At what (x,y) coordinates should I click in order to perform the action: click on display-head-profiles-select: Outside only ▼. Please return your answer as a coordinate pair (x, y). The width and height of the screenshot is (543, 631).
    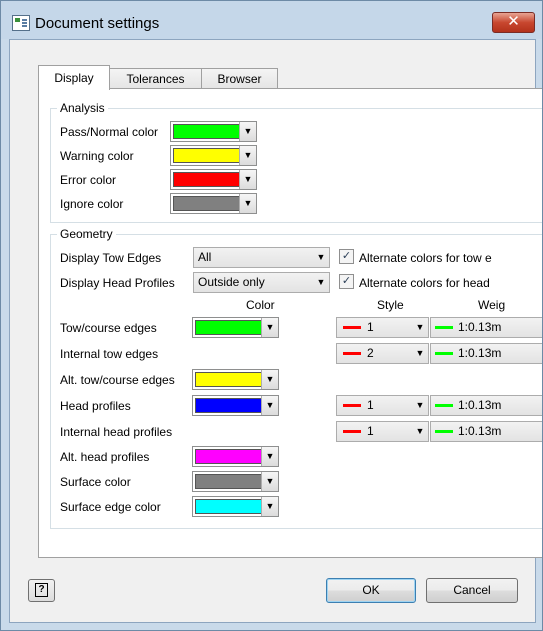
    Looking at the image, I should click on (261, 282).